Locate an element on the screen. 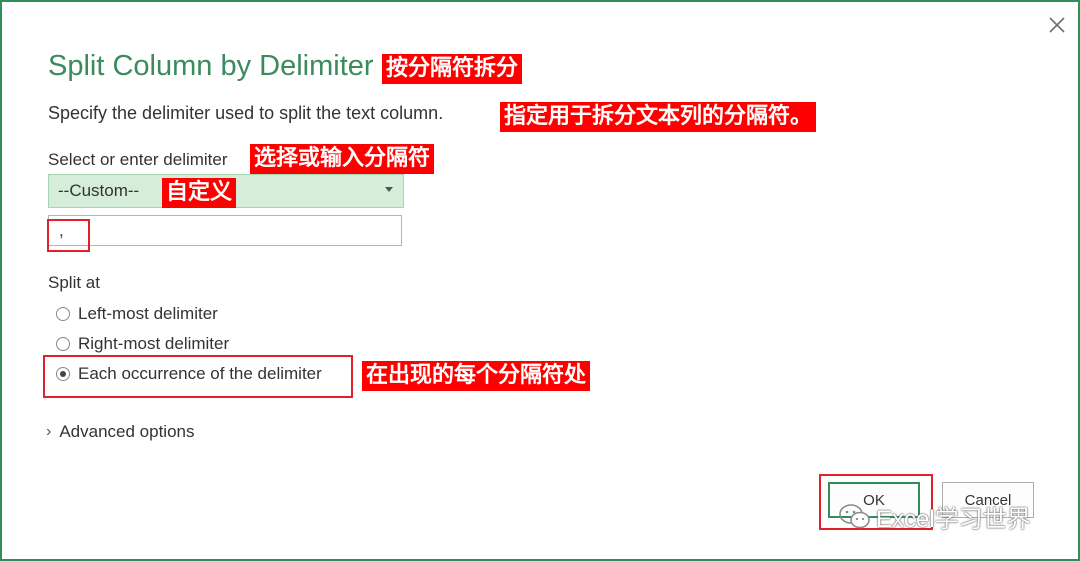 This screenshot has height=561, width=1080. radio-left-most-label: Left-most delimiter is located at coordinates (148, 313).